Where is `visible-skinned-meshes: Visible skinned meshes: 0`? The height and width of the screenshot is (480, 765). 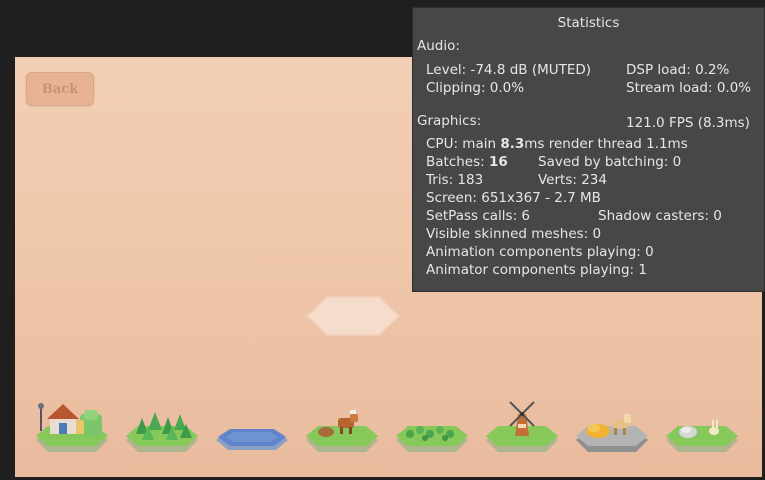
visible-skinned-meshes: Visible skinned meshes: 0 is located at coordinates (514, 234).